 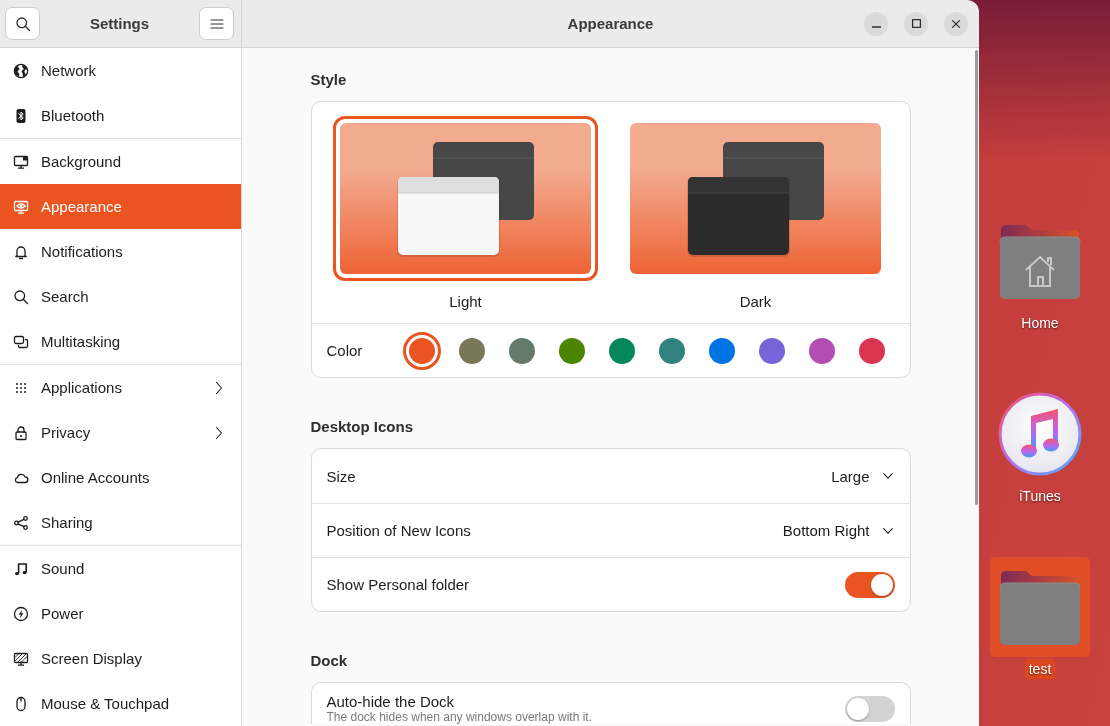 What do you see at coordinates (21, 703) in the screenshot?
I see `mouse-icon` at bounding box center [21, 703].